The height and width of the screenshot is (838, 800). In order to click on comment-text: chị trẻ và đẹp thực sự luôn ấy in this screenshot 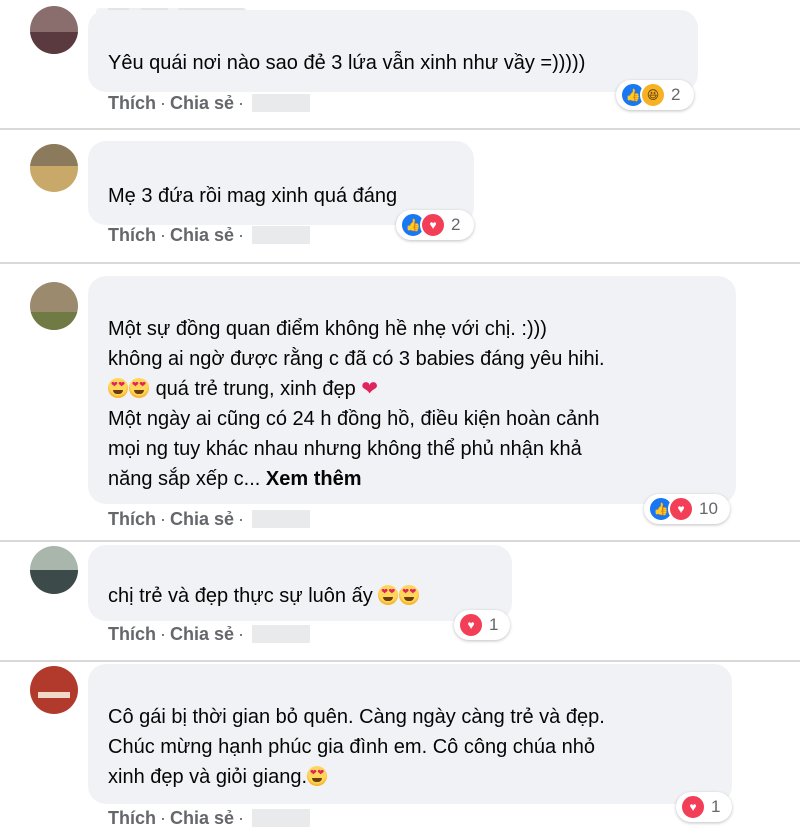, I will do `click(240, 596)`.